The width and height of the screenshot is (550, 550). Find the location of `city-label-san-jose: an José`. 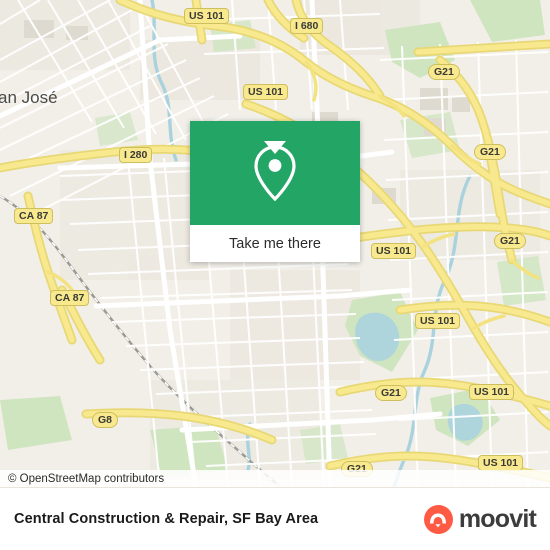

city-label-san-jose: an José is located at coordinates (29, 97).